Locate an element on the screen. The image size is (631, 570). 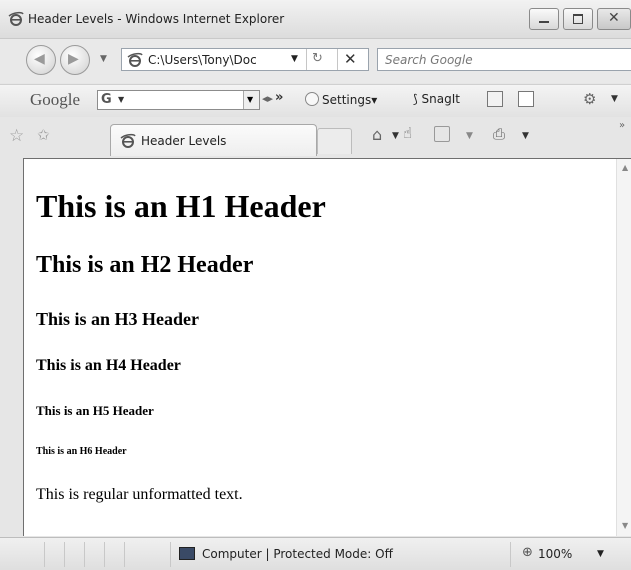
snagit-label: SnagIt is located at coordinates (440, 99).